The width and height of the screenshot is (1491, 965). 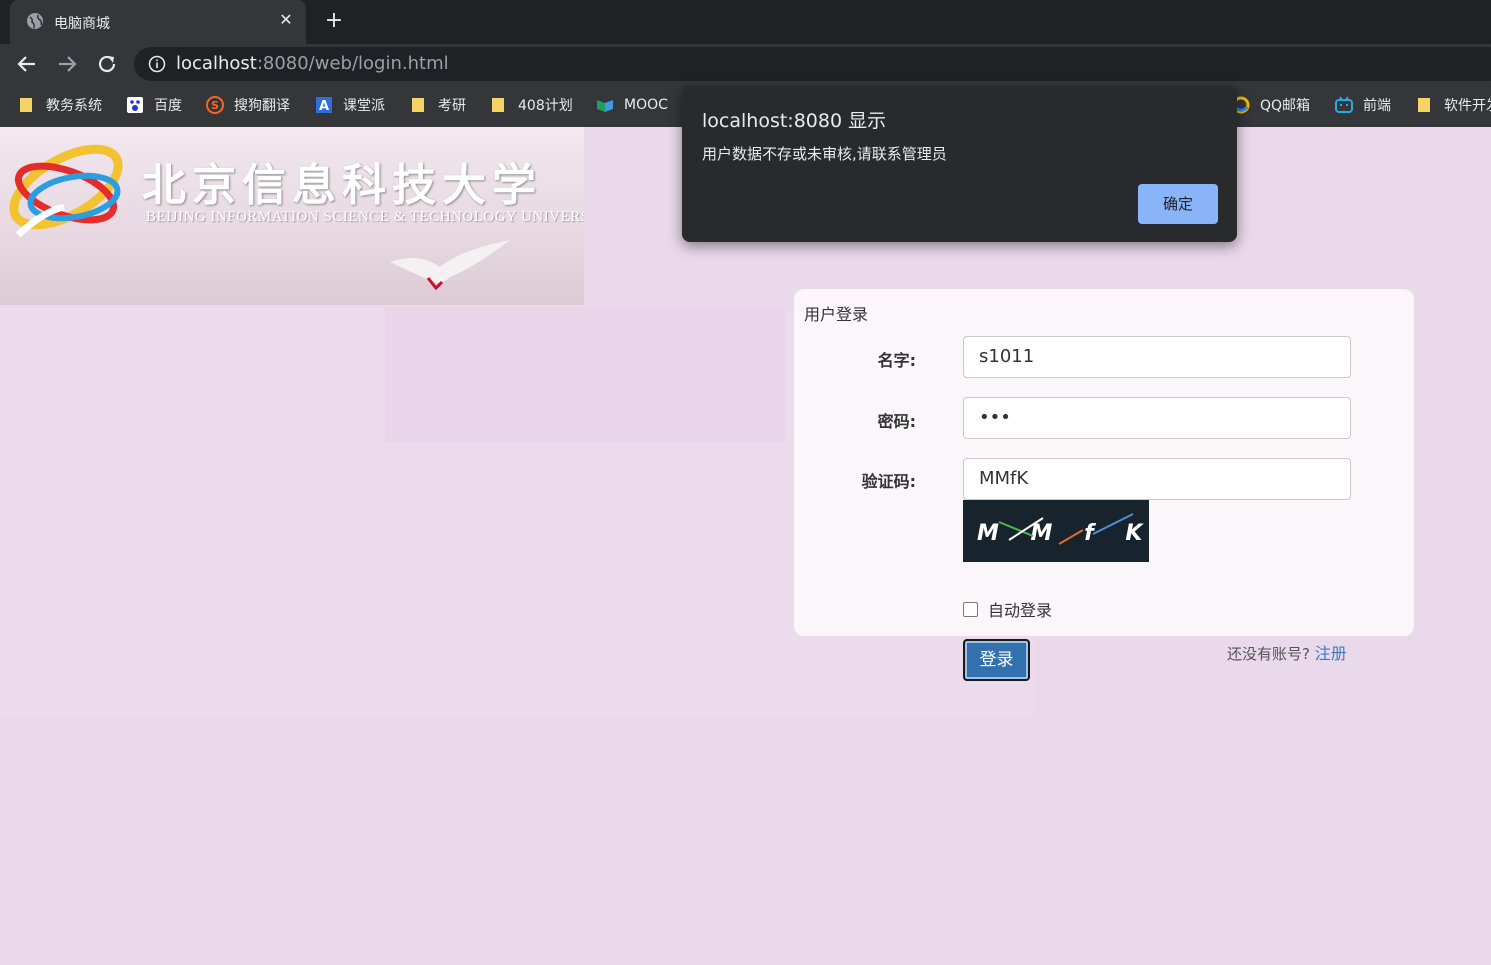 What do you see at coordinates (450, 265) in the screenshot?
I see `crane-image` at bounding box center [450, 265].